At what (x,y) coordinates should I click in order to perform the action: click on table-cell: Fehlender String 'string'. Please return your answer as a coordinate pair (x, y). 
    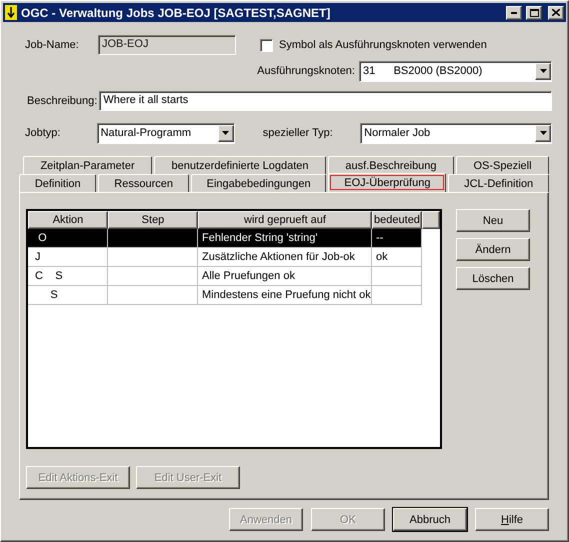
    Looking at the image, I should click on (285, 238).